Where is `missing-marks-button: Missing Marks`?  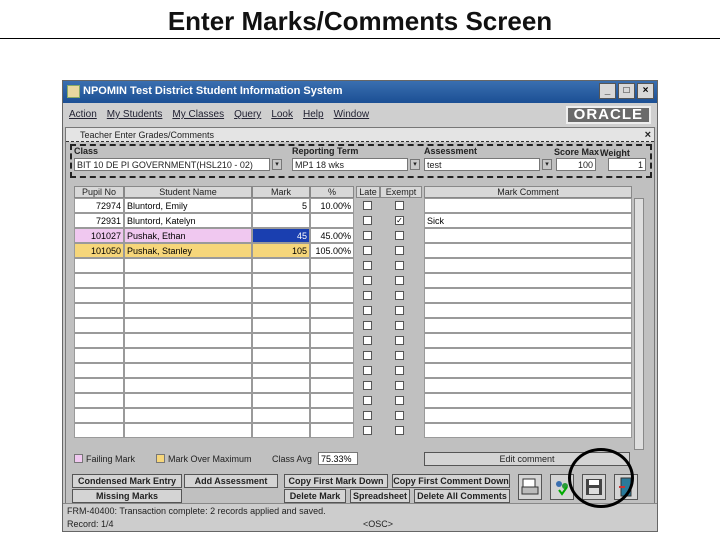
missing-marks-button: Missing Marks is located at coordinates (127, 496).